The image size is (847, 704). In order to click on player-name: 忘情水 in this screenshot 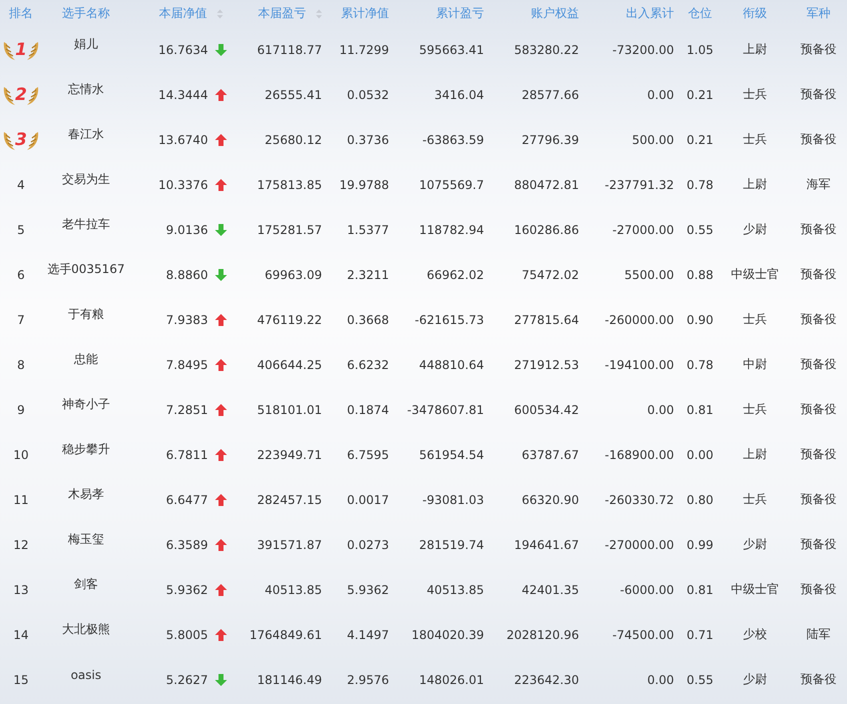, I will do `click(86, 89)`.